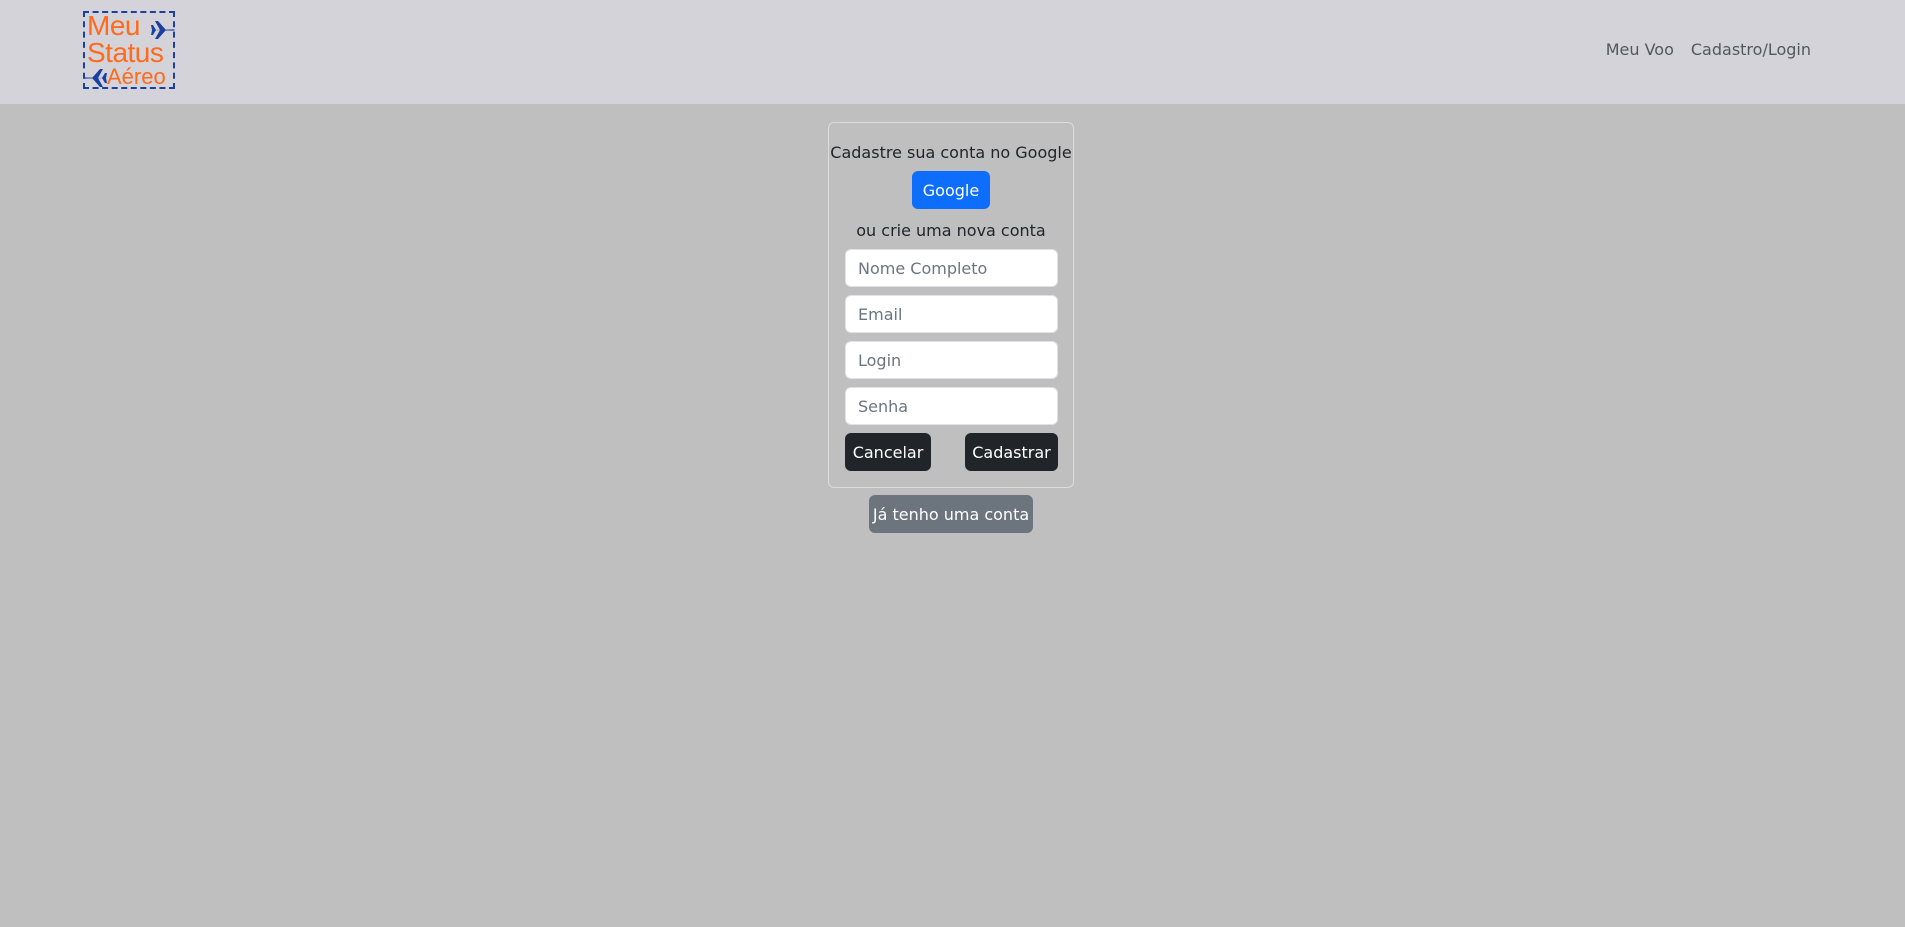 The height and width of the screenshot is (927, 1905). I want to click on airplane-icon, so click(95, 78).